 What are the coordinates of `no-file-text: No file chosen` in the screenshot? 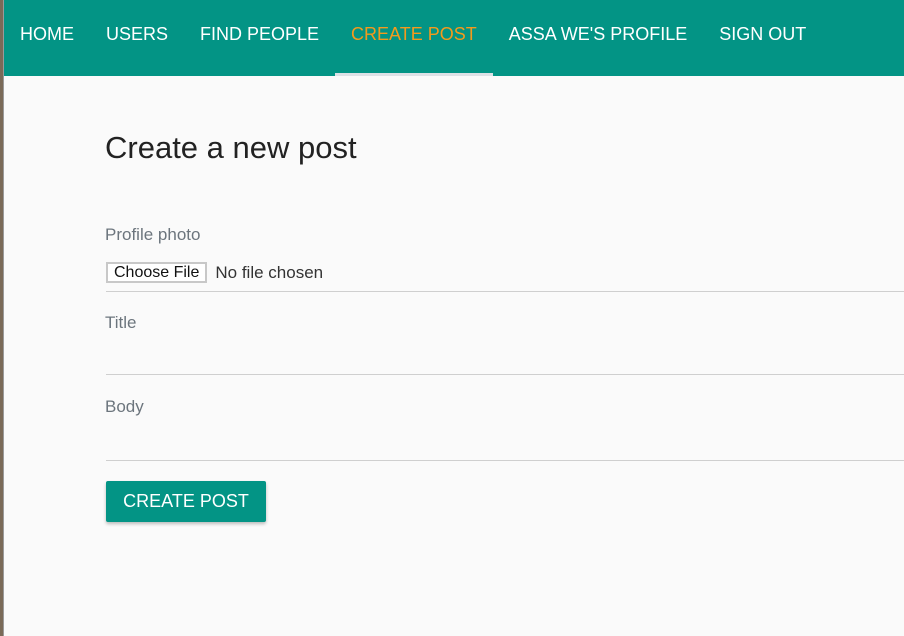 It's located at (269, 272).